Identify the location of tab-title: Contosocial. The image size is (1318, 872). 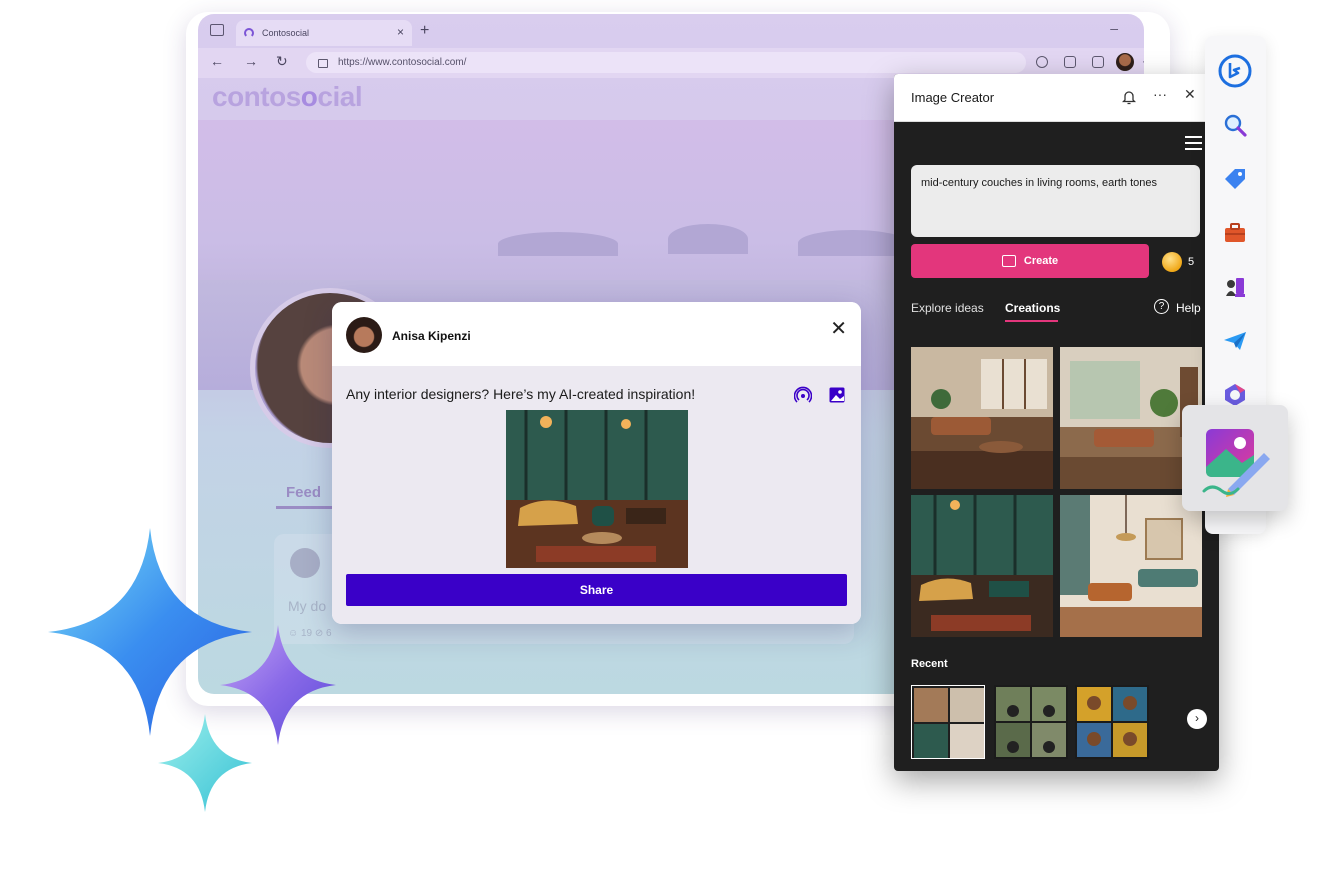
(286, 33).